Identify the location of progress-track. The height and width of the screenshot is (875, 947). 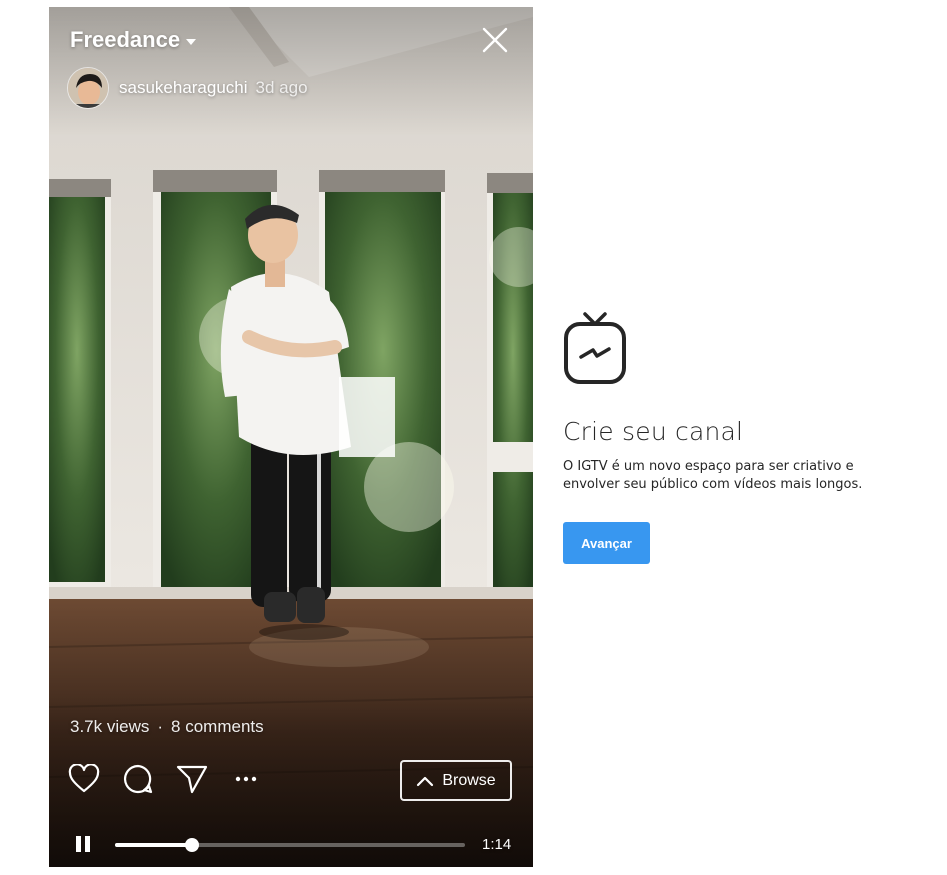
(290, 845).